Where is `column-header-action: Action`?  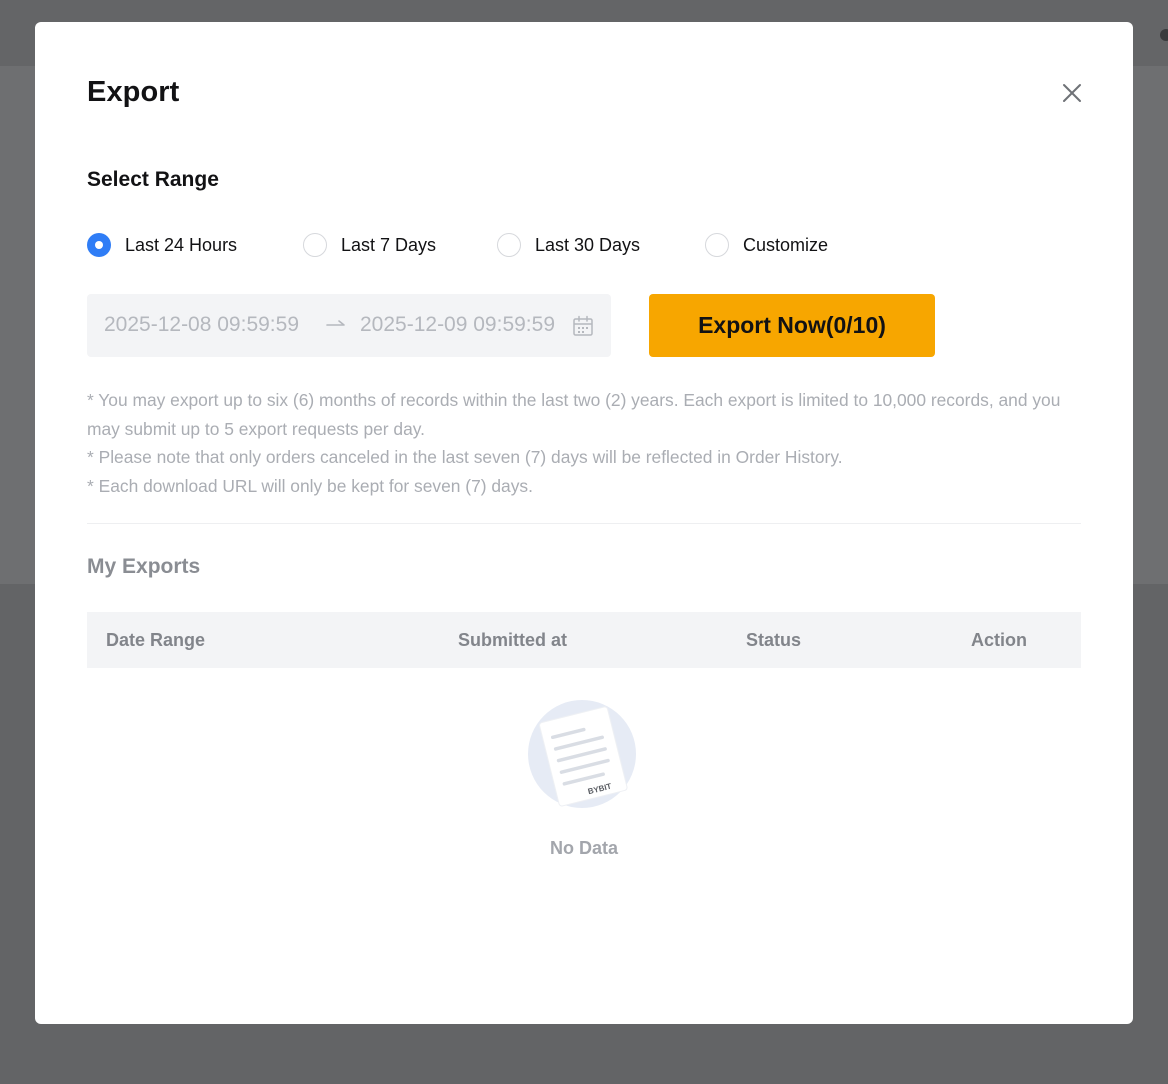
column-header-action: Action is located at coordinates (999, 640).